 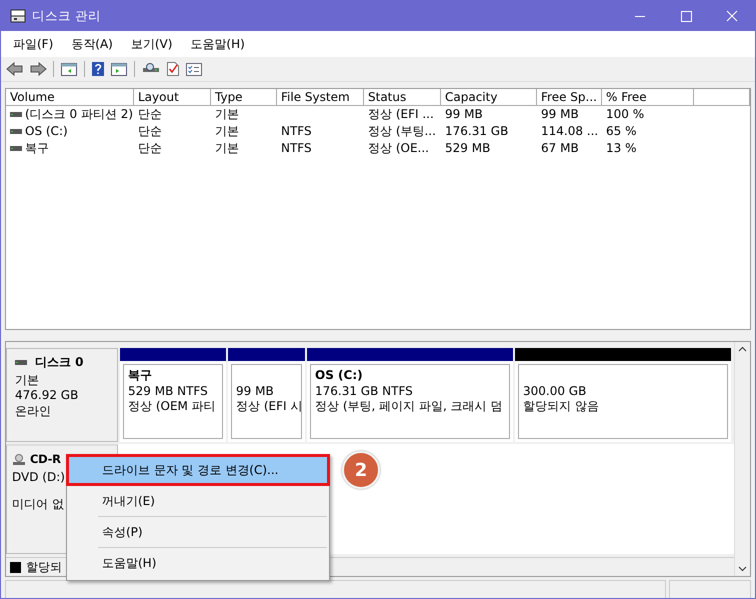 I want to click on disk-name: CD-R, so click(x=45, y=460).